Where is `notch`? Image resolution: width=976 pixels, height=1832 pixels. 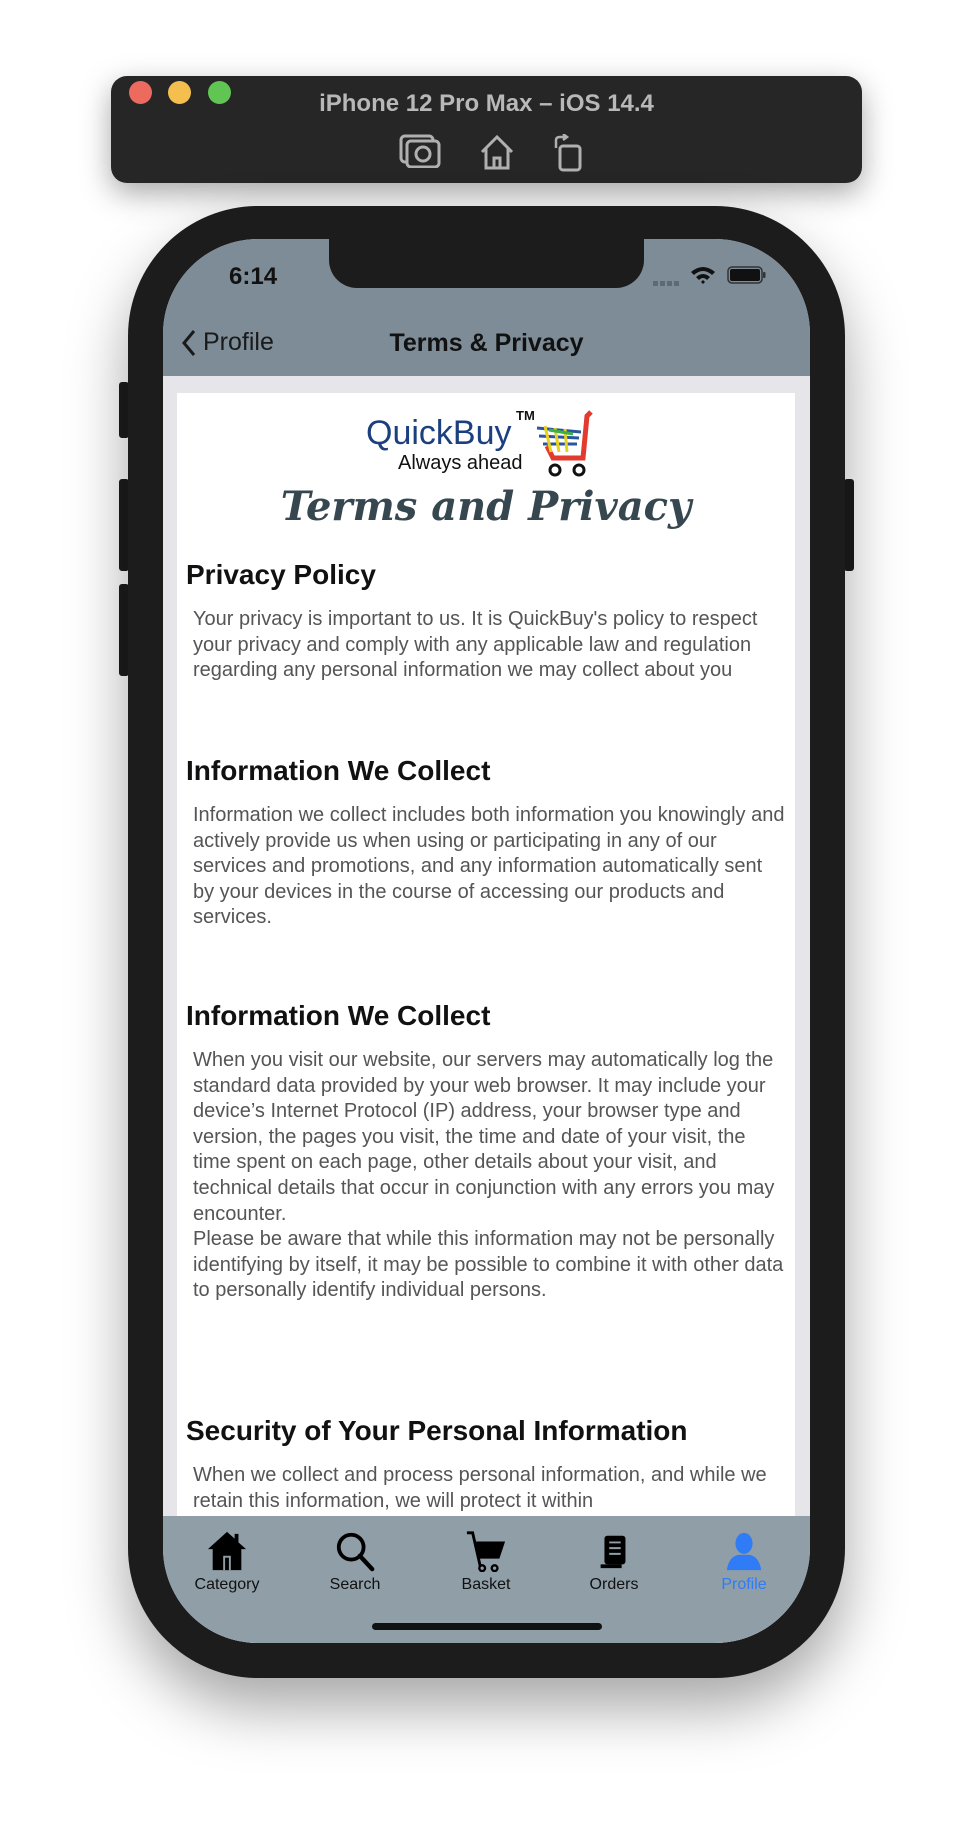 notch is located at coordinates (486, 263).